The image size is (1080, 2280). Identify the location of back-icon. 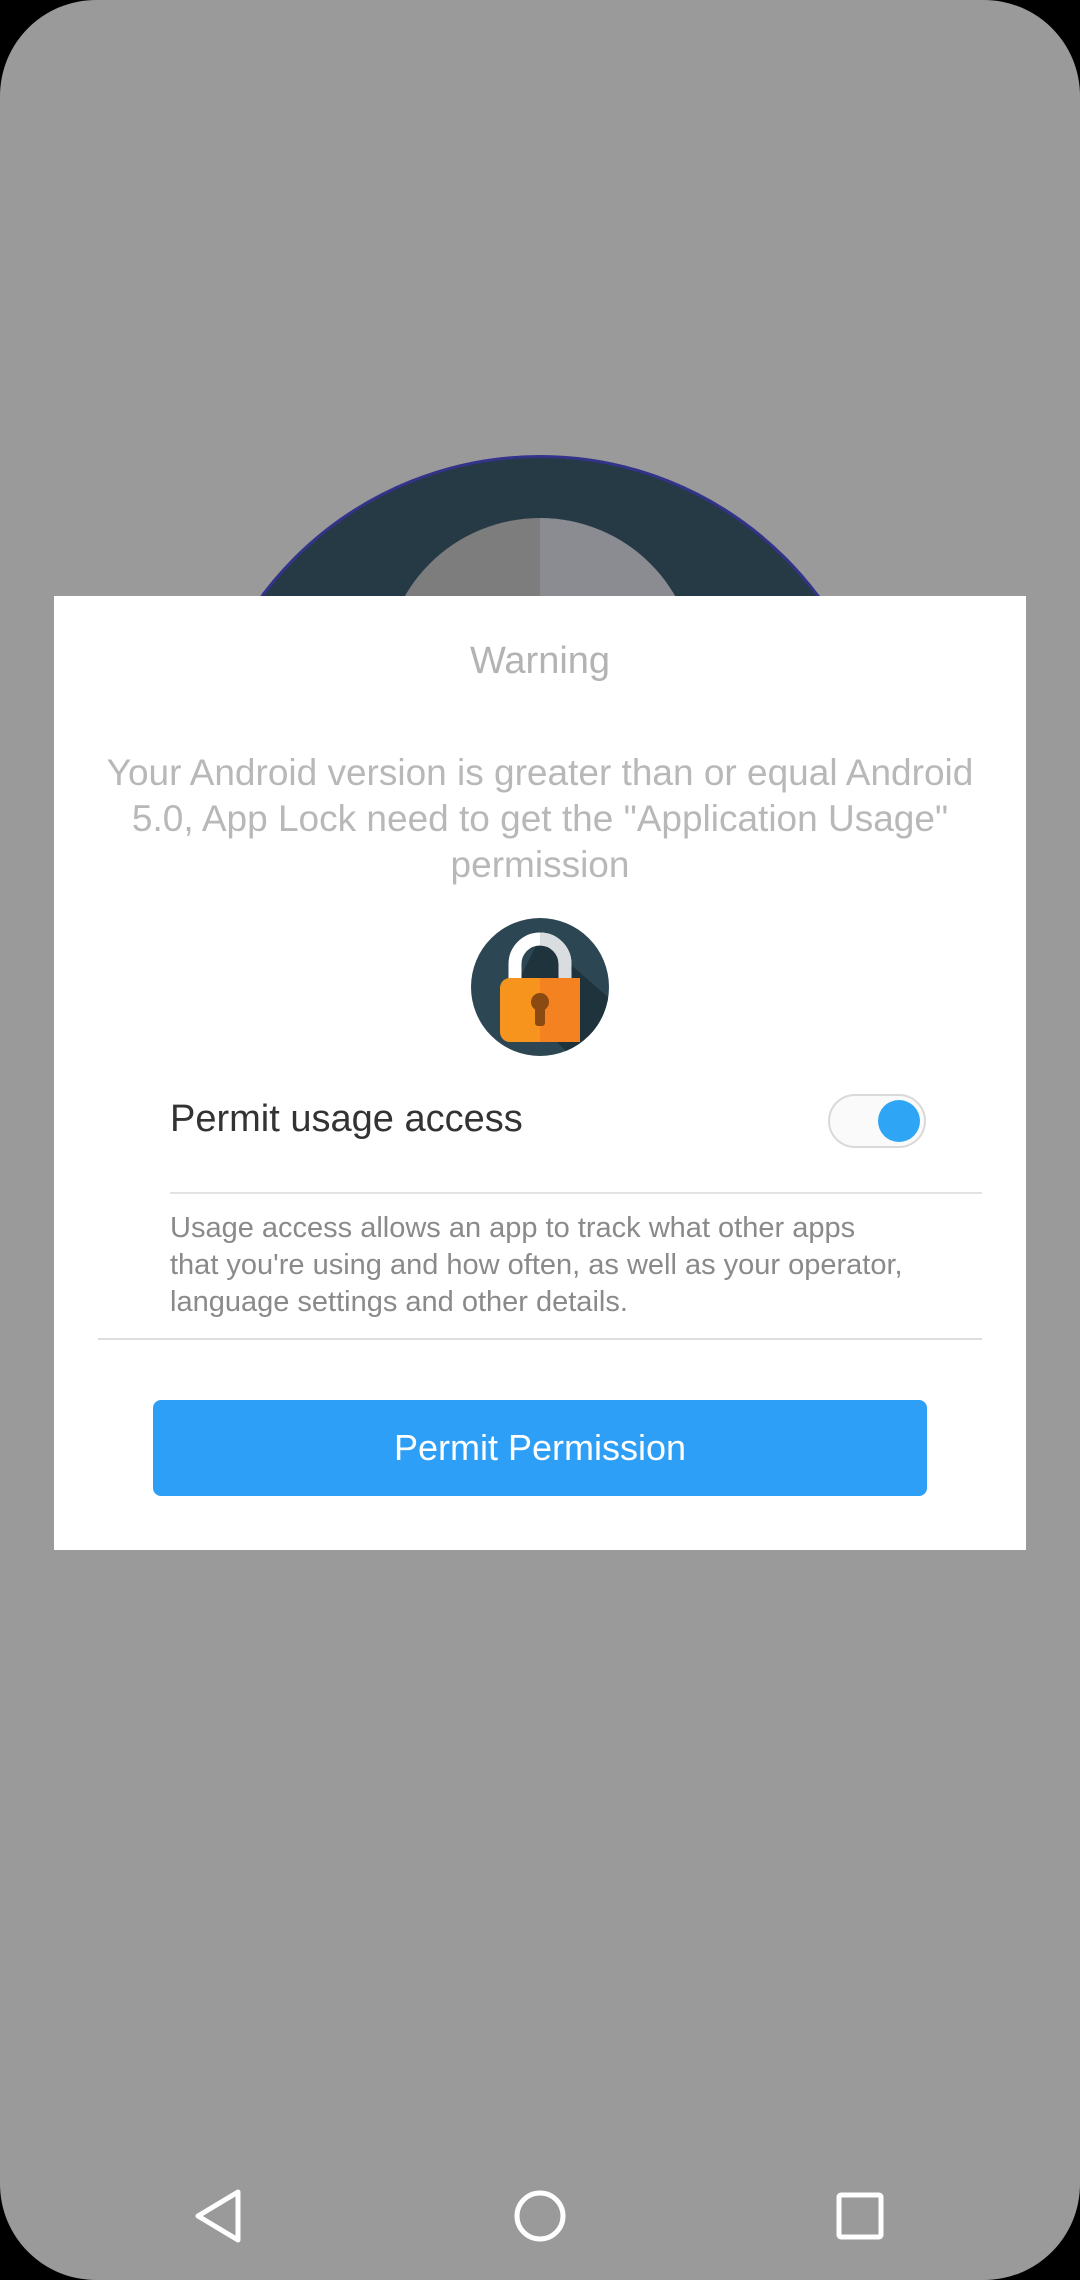
(218, 2216).